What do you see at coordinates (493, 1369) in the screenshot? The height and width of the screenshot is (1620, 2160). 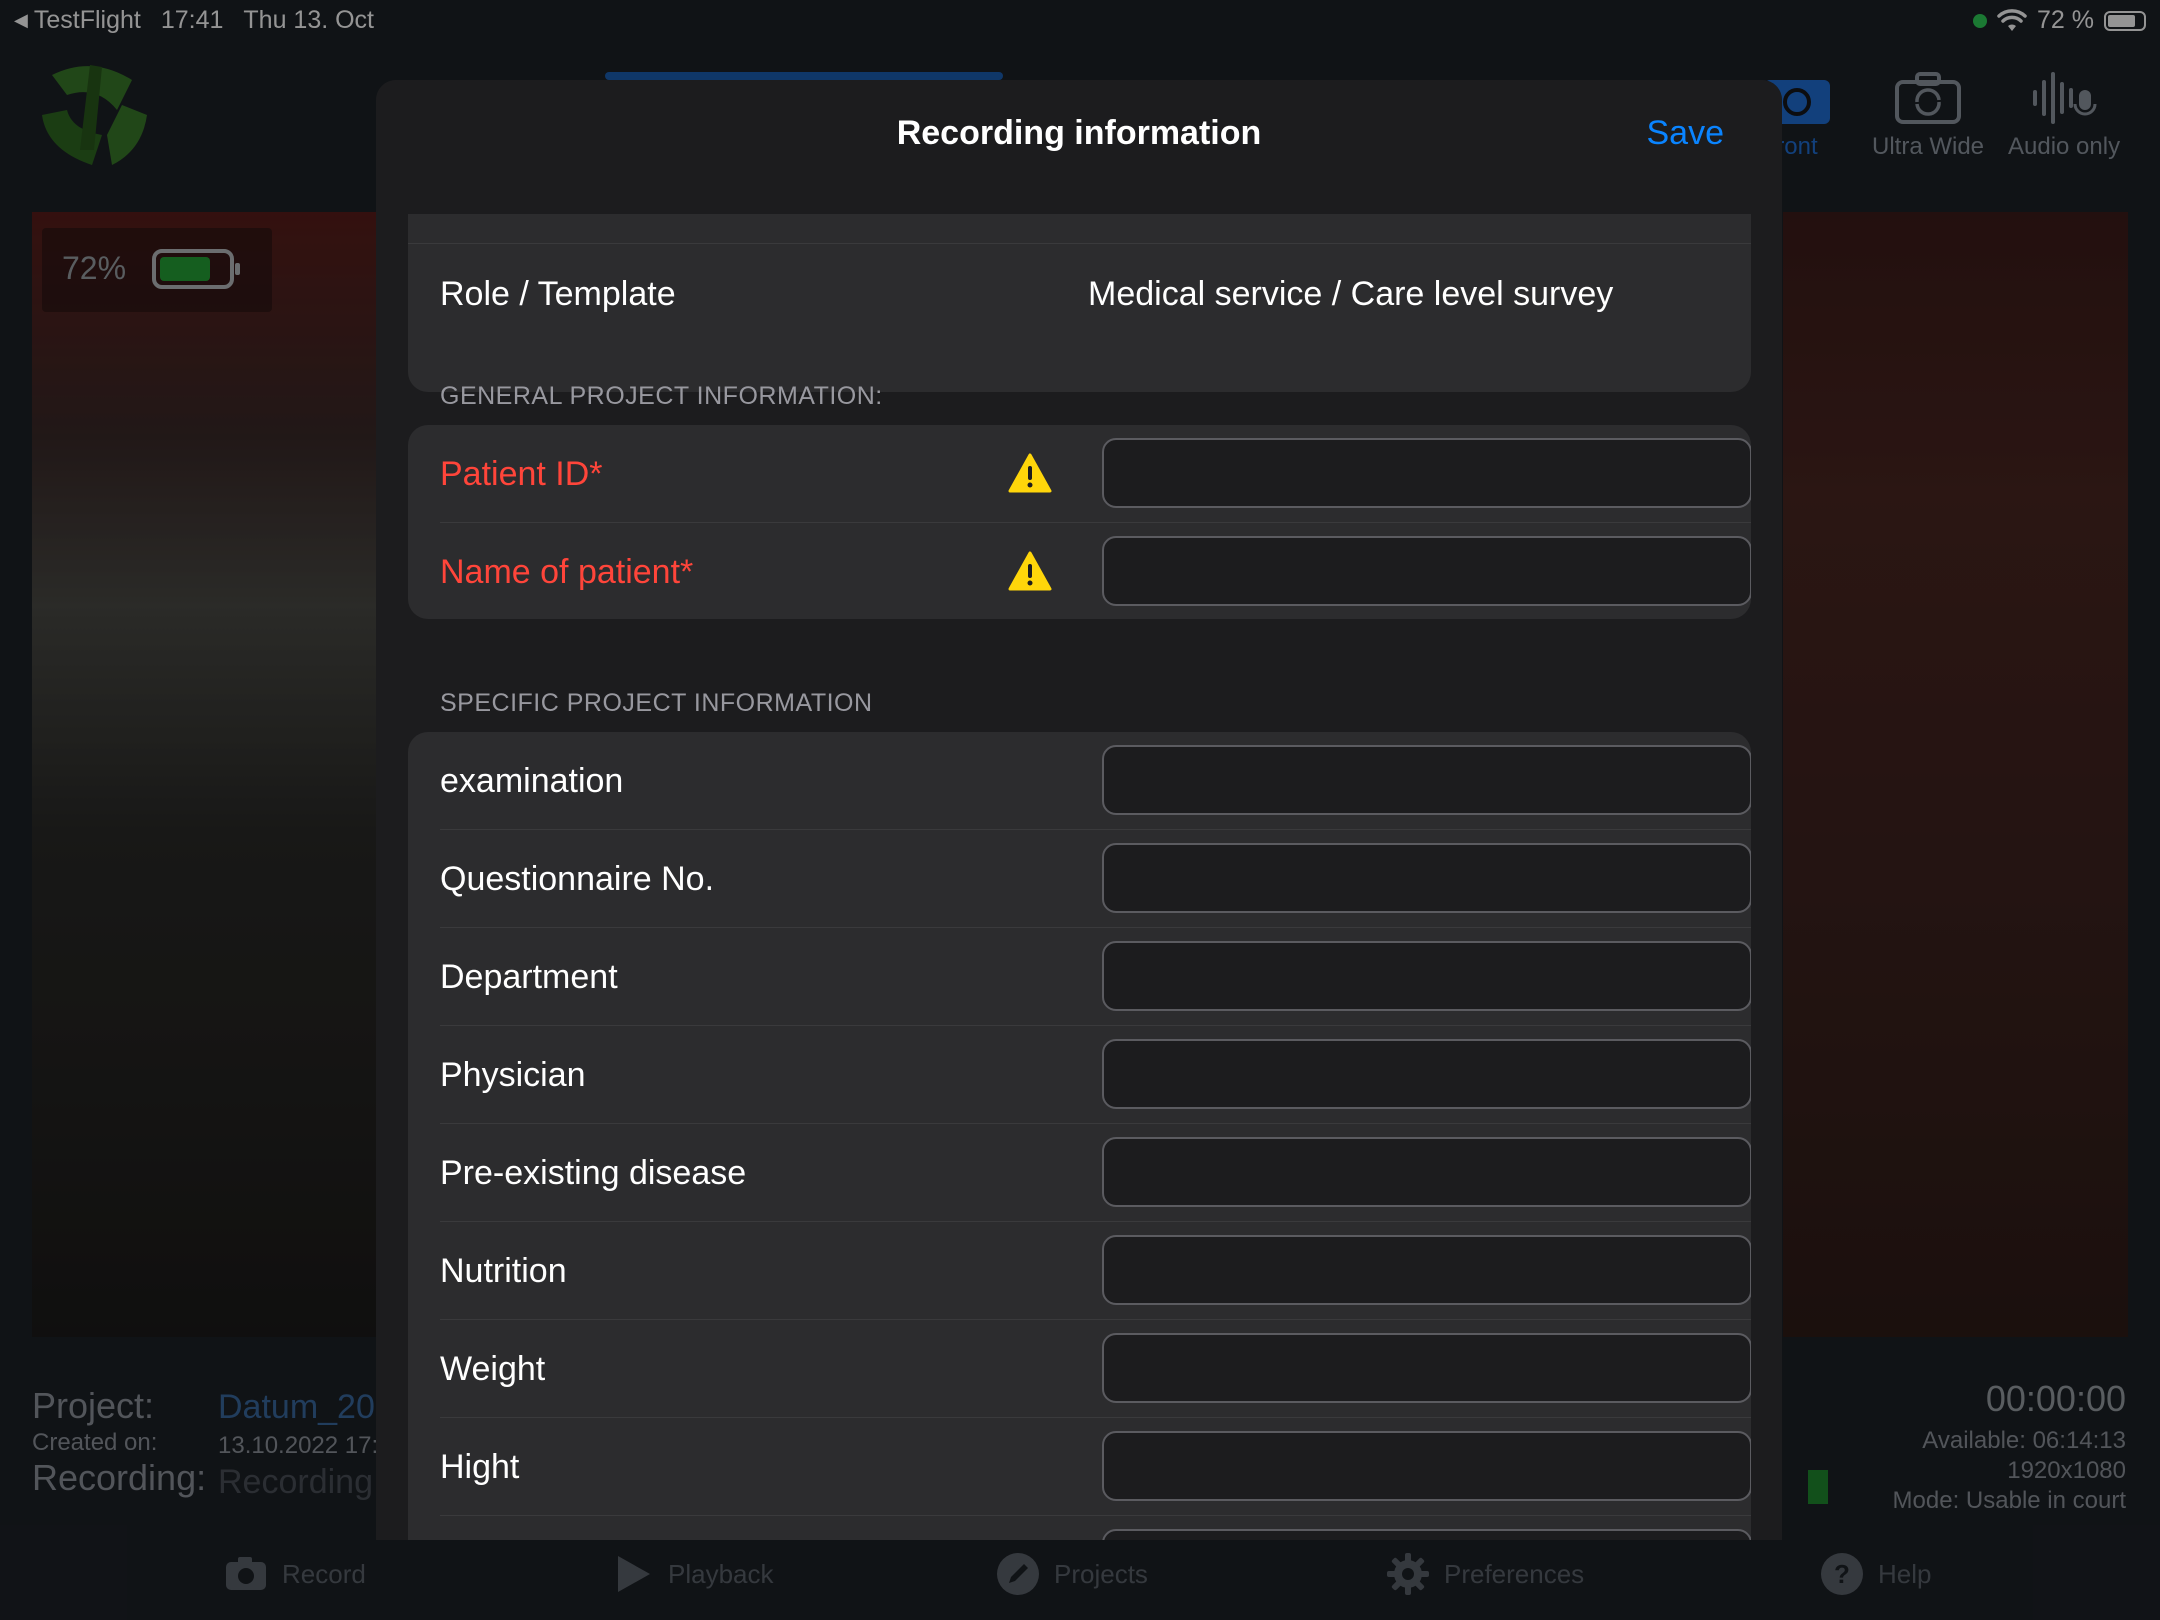 I see `weight-label: Weight` at bounding box center [493, 1369].